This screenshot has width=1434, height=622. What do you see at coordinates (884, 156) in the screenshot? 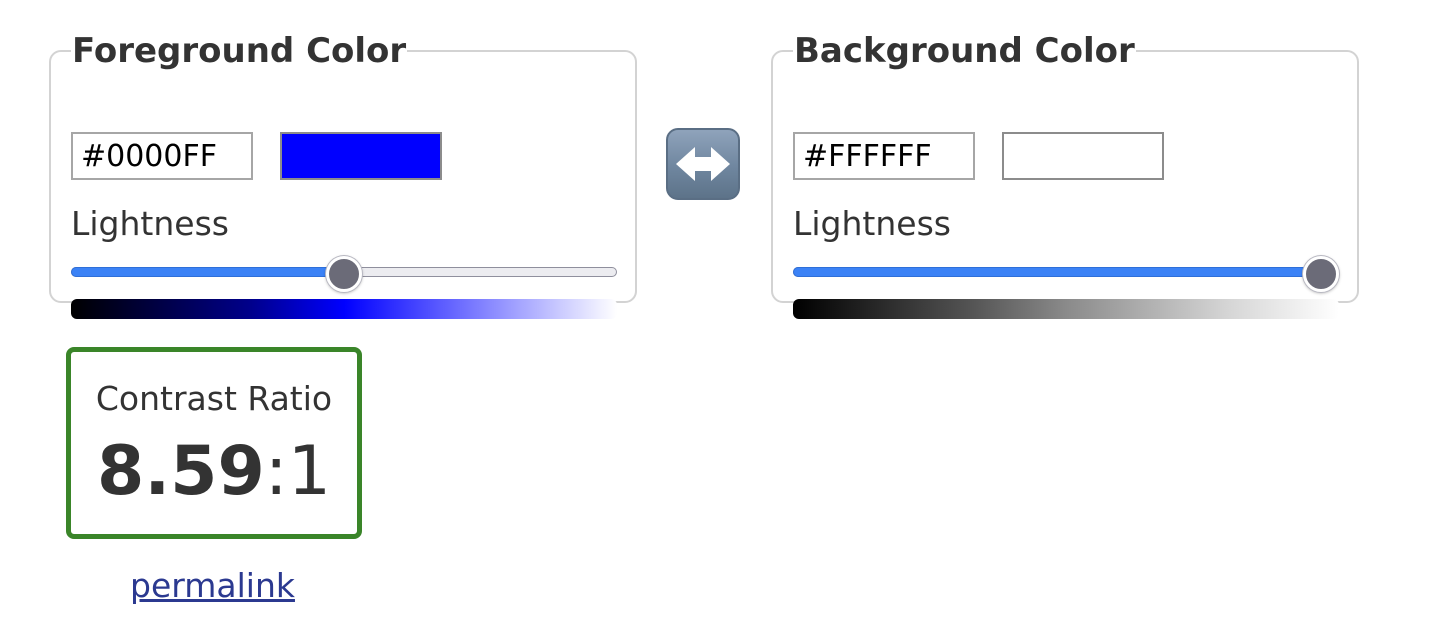
I see `background-hex-input` at bounding box center [884, 156].